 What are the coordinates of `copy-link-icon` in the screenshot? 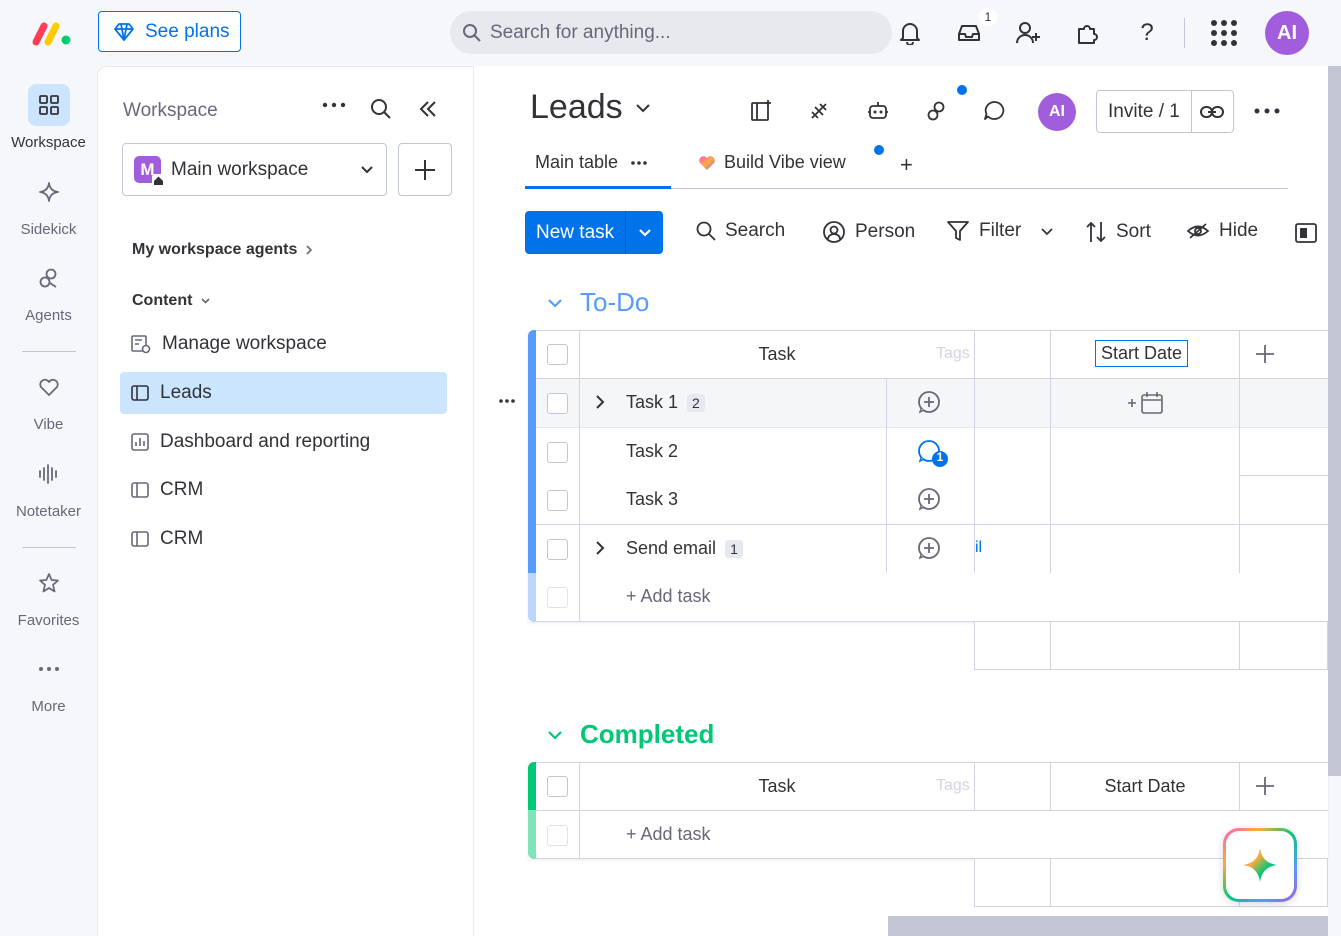 It's located at (1212, 112).